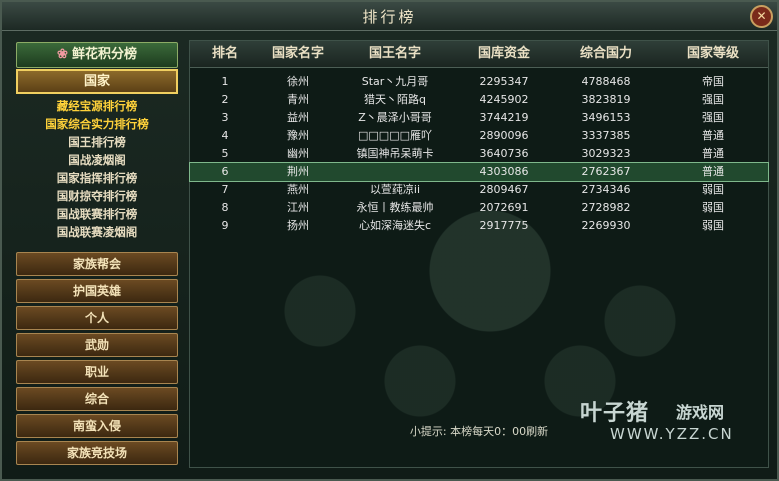  What do you see at coordinates (225, 225) in the screenshot?
I see `cell-rank: 9` at bounding box center [225, 225].